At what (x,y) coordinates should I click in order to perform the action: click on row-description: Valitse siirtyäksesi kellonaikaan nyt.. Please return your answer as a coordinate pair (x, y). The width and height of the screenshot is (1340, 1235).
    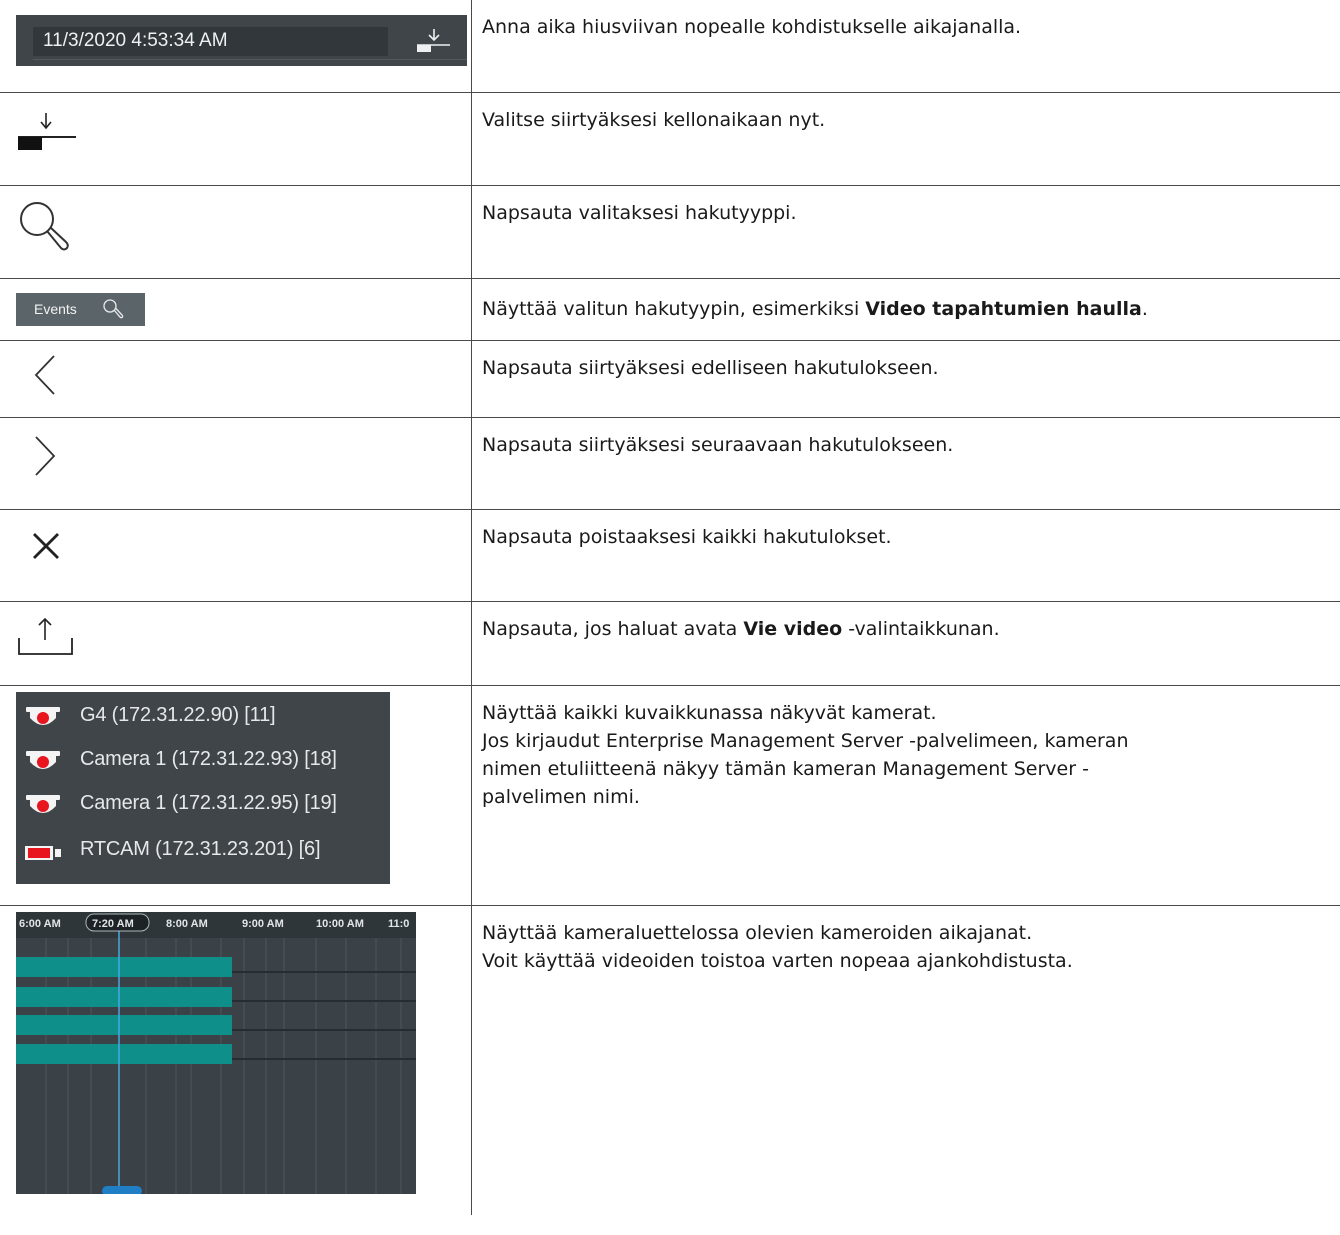
    Looking at the image, I should click on (905, 138).